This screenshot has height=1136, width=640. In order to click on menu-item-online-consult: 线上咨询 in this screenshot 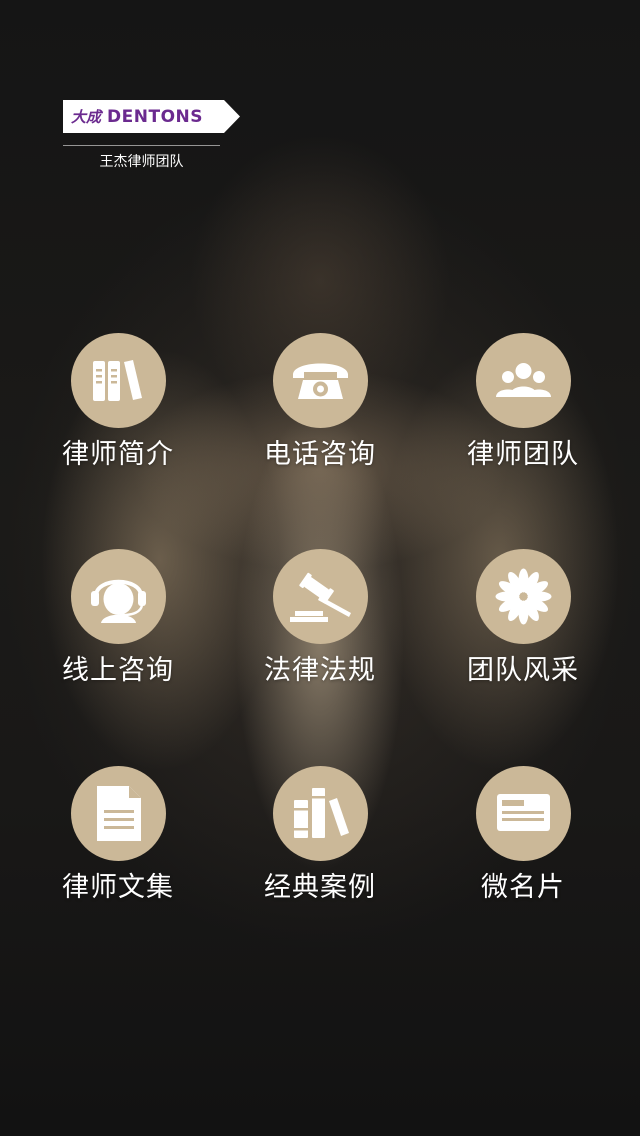, I will do `click(118, 624)`.